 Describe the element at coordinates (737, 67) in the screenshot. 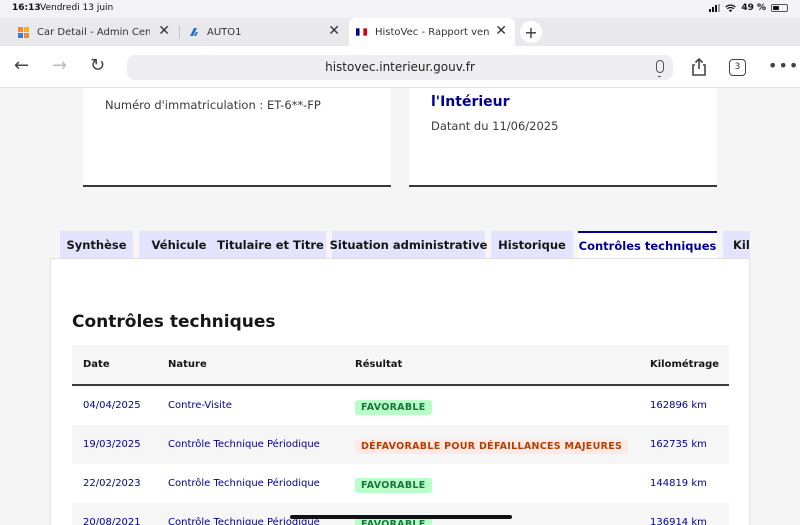

I see `tab-count-button: 3` at that location.